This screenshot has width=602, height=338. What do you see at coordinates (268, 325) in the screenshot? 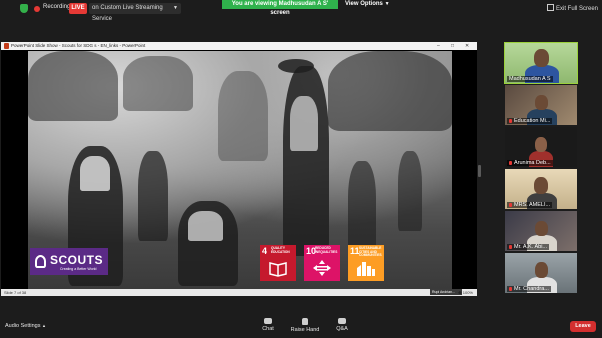
I see `chat-button: Chat` at bounding box center [268, 325].